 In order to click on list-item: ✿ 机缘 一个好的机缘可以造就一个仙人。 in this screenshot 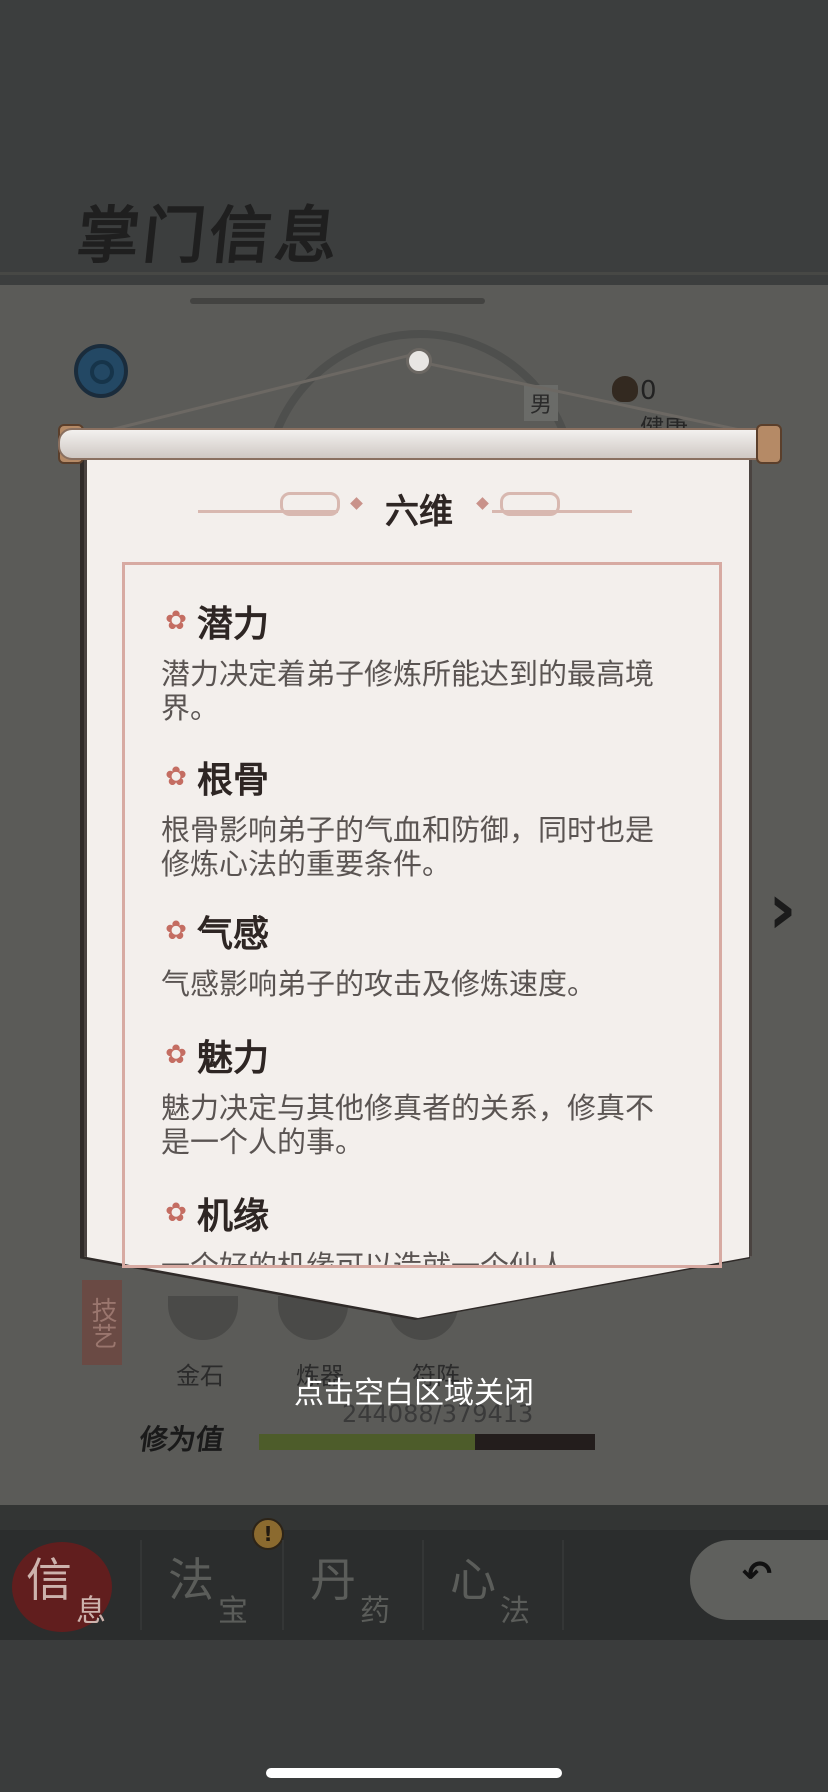, I will do `click(421, 1227)`.